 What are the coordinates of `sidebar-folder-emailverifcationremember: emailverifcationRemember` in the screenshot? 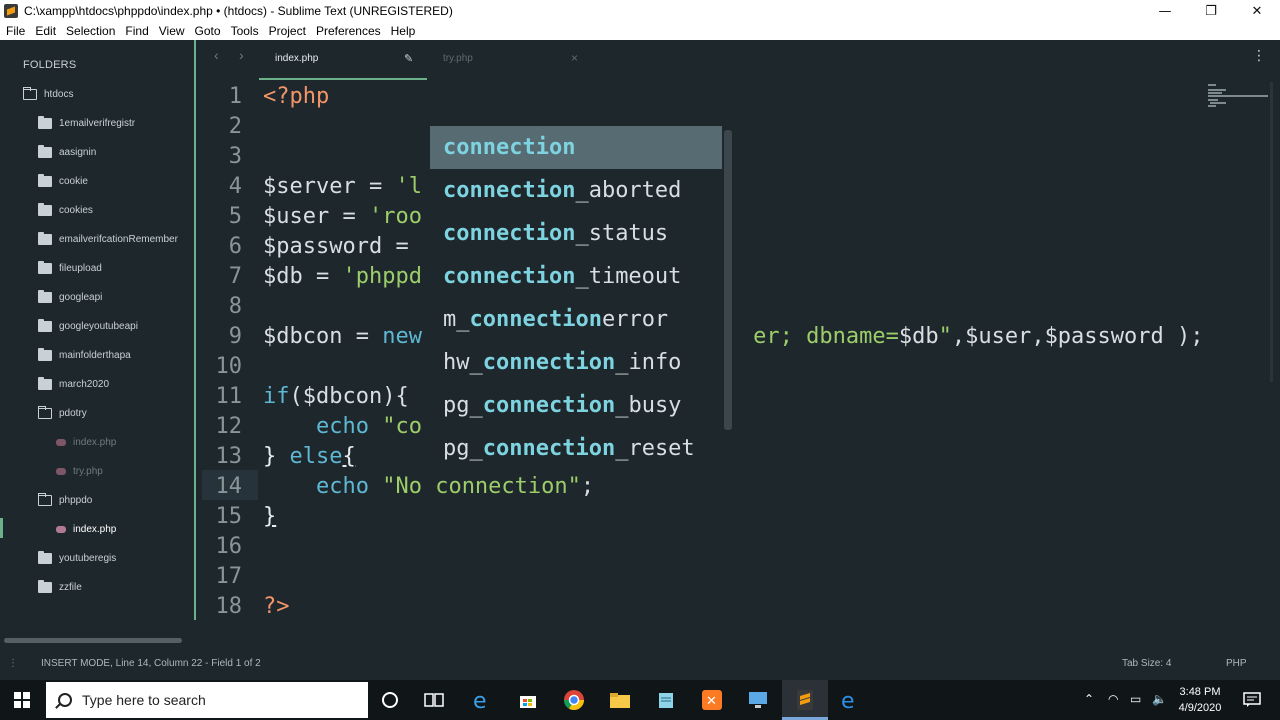 It's located at (108, 239).